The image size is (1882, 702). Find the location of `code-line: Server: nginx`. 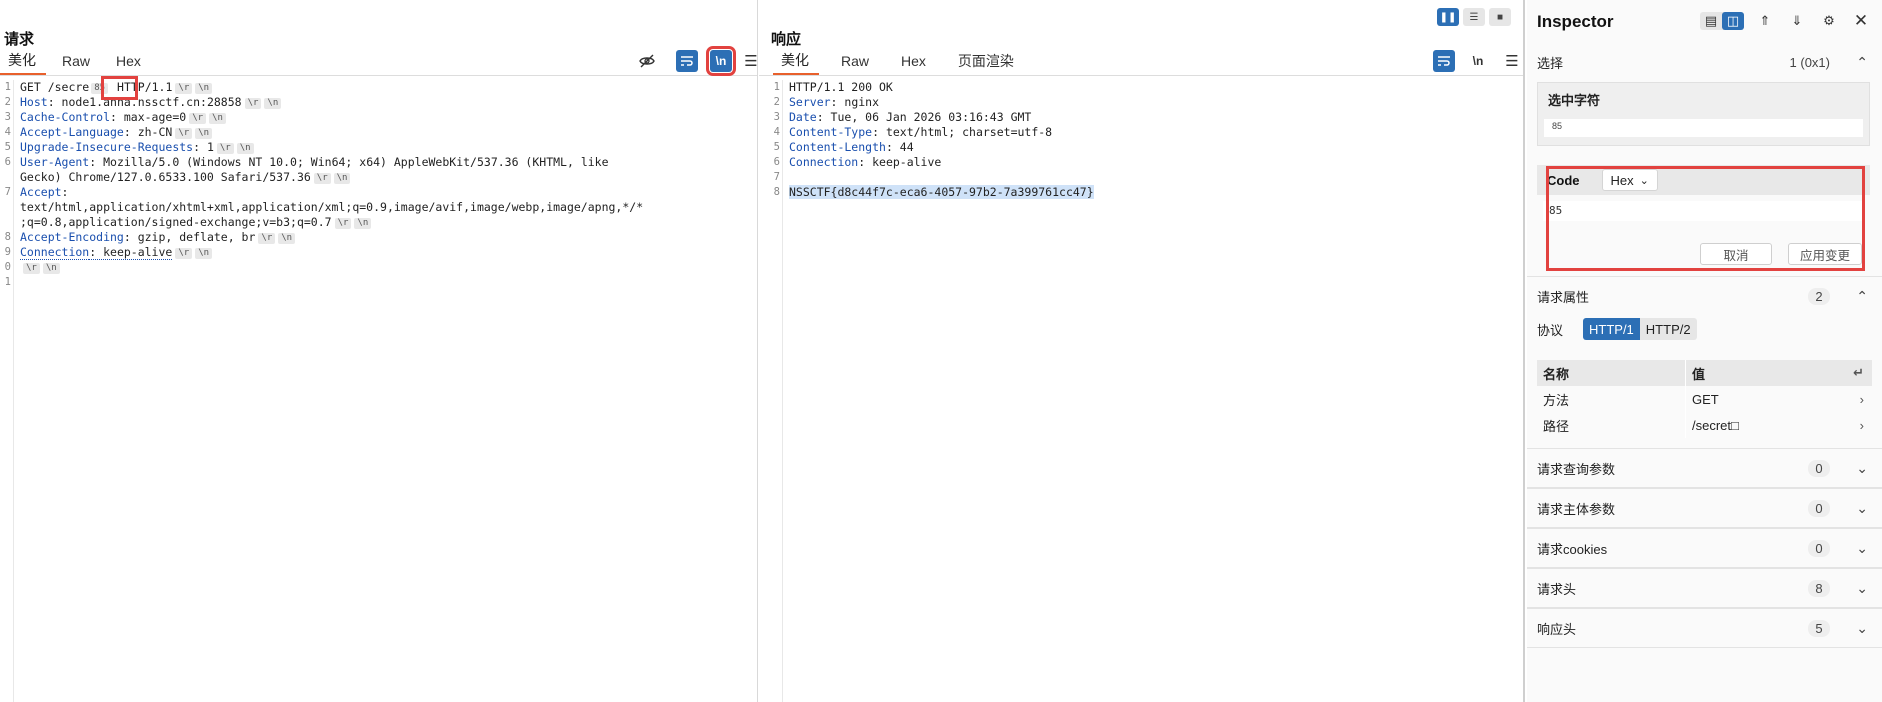

code-line: Server: nginx is located at coordinates (1154, 102).